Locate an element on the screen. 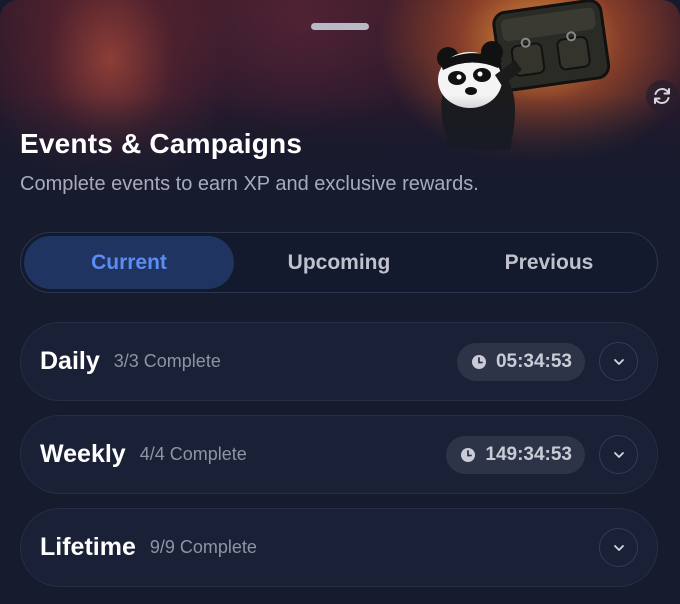 This screenshot has width=680, height=604. event-name: Weekly is located at coordinates (83, 454).